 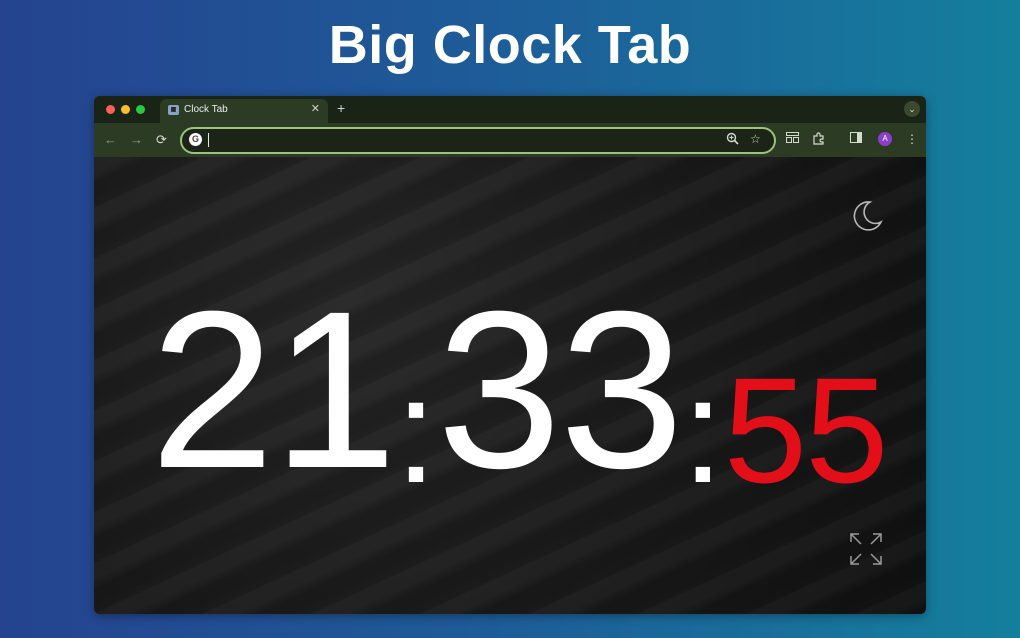 I want to click on tab-clock: ▦ Clock Tab ✕, so click(x=244, y=111).